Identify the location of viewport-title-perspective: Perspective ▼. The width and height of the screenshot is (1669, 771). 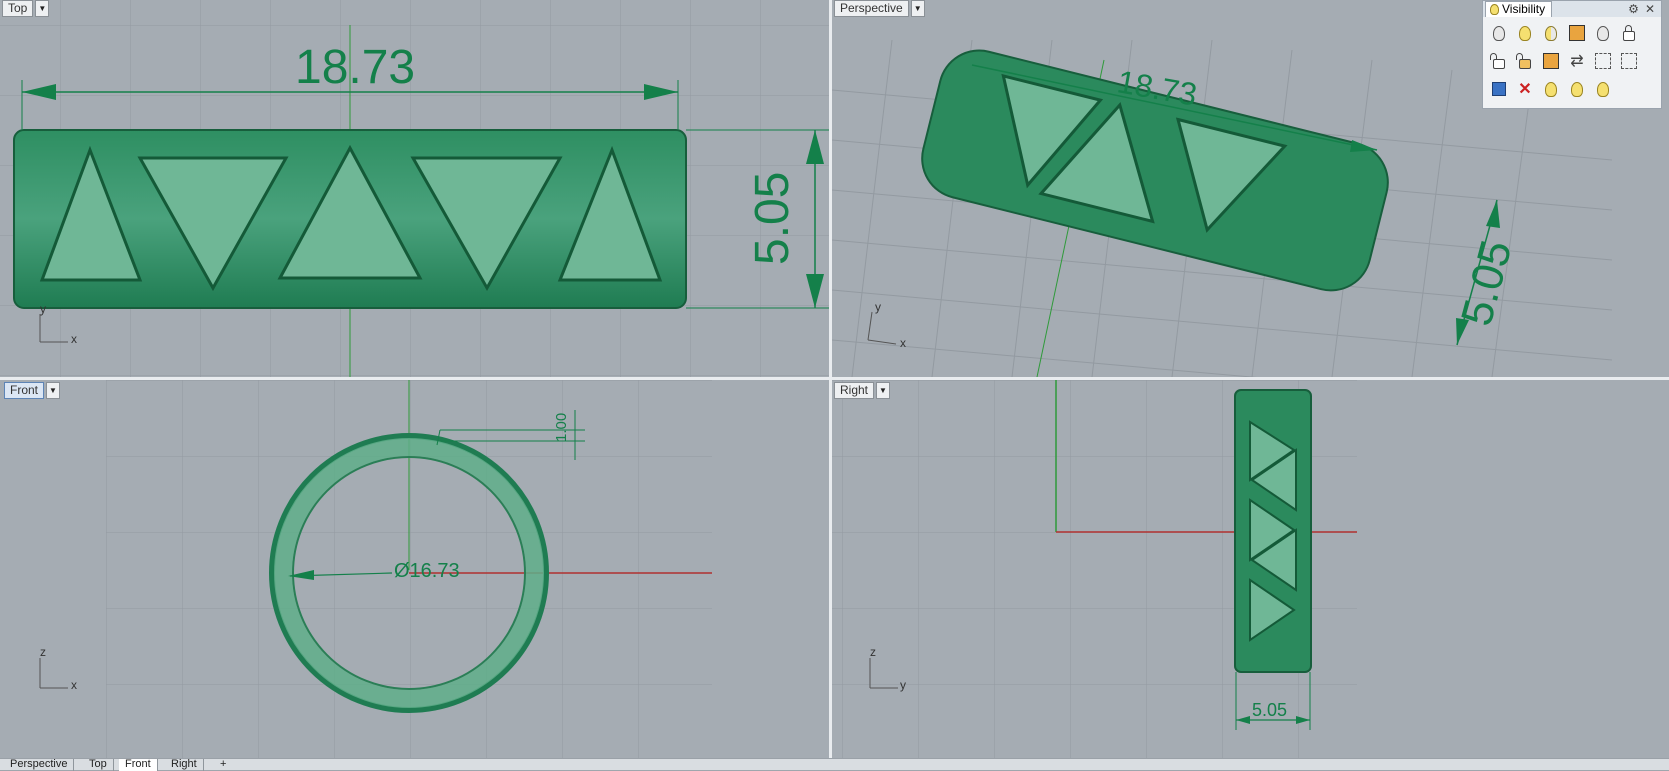
(879, 8).